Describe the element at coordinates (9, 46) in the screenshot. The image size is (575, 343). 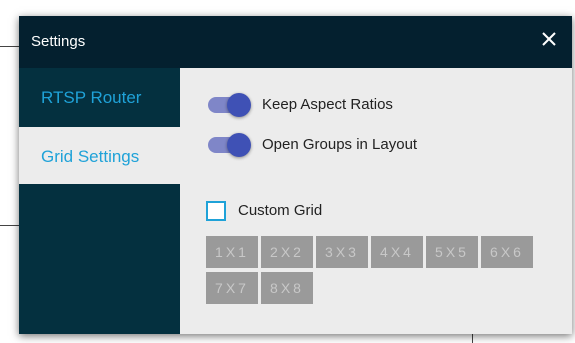
I see `background-divider-left` at that location.